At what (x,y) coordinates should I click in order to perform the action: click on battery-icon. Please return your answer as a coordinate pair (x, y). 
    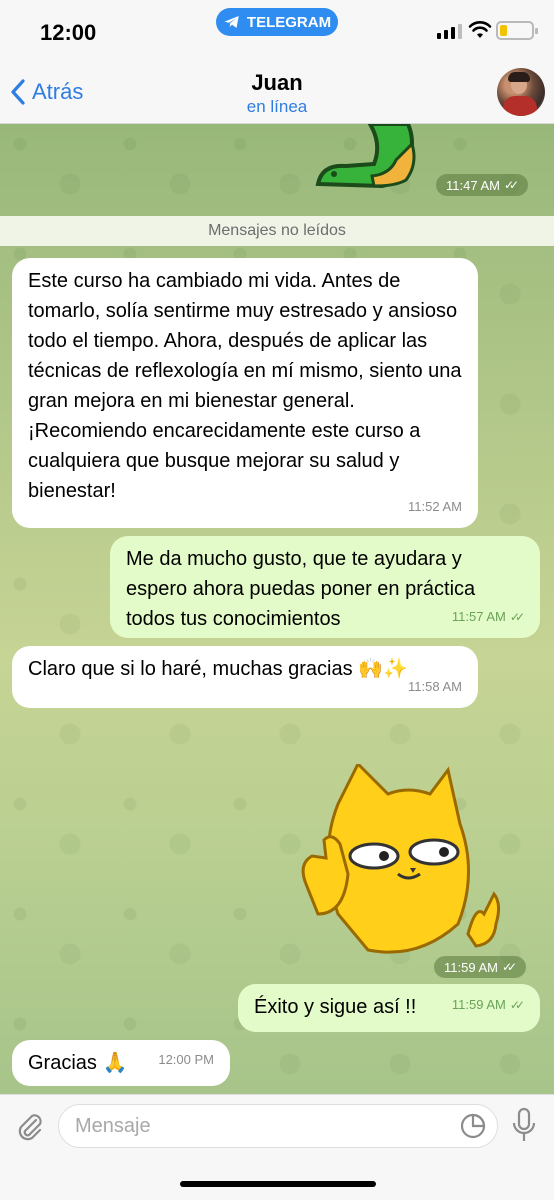
    Looking at the image, I should click on (517, 30).